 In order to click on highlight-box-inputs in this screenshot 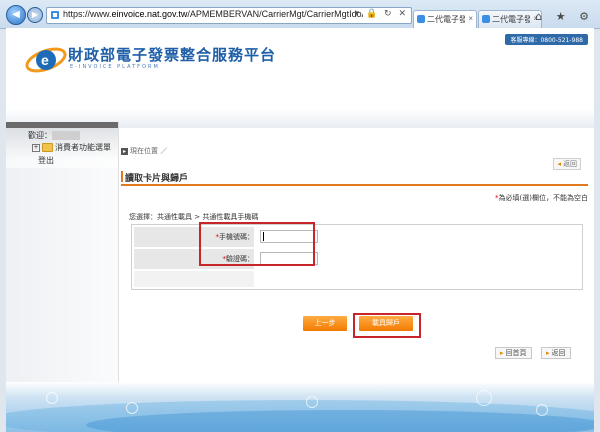, I will do `click(257, 244)`.